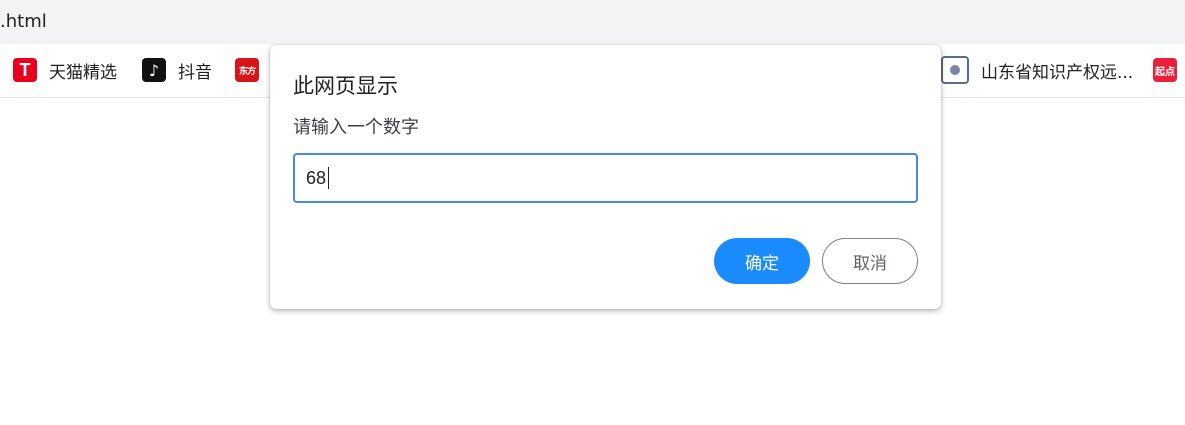  I want to click on url-text: .html, so click(23, 22).